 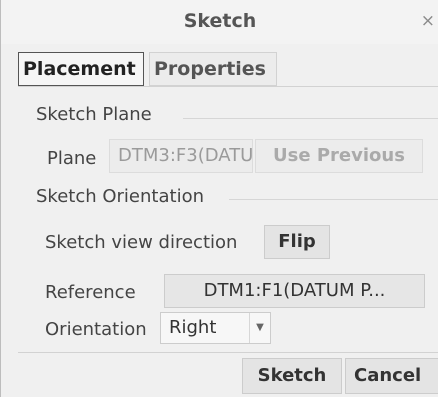 I want to click on sketch-button: Sketch, so click(x=292, y=376).